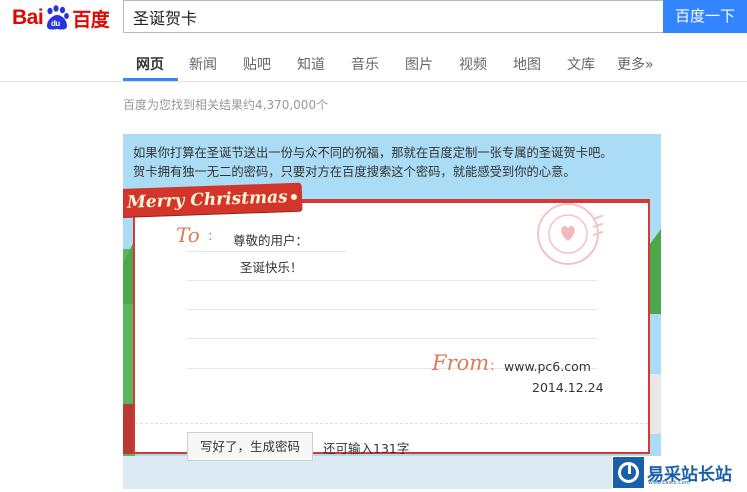 This screenshot has width=747, height=492. Describe the element at coordinates (57, 18) in the screenshot. I see `baidu-paw-icon: du` at that location.